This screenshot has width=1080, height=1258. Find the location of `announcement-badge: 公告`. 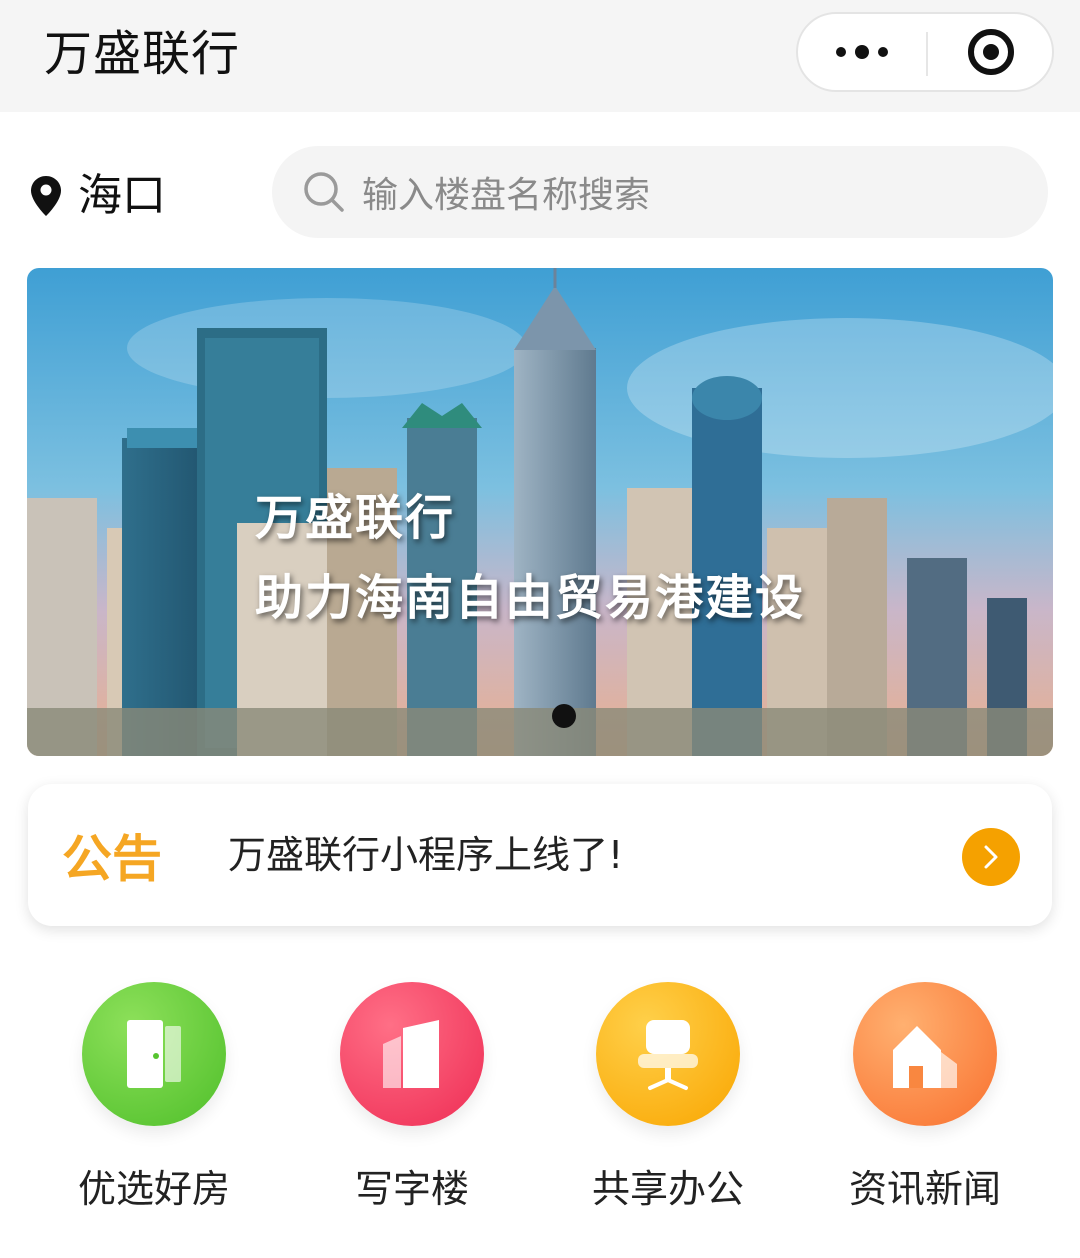

announcement-badge: 公告 is located at coordinates (112, 859).